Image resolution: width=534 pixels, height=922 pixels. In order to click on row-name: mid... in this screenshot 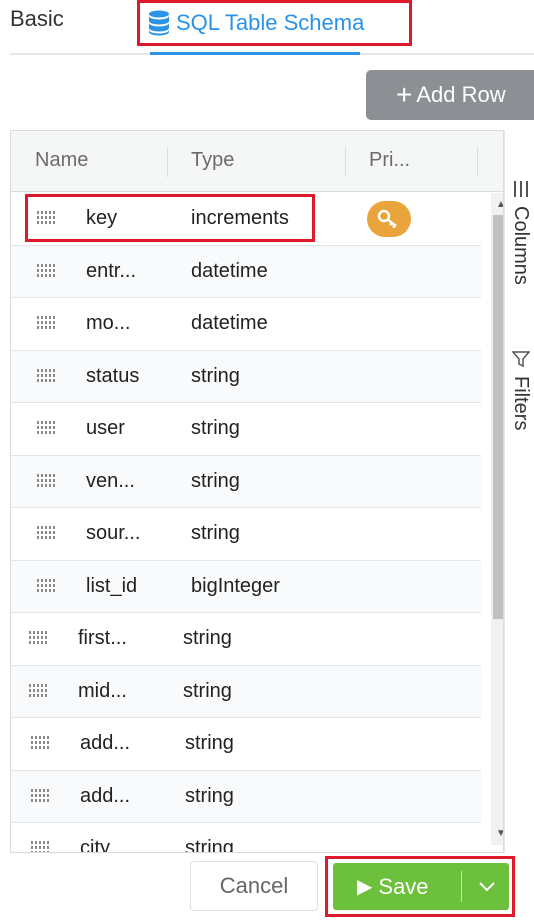, I will do `click(102, 691)`.